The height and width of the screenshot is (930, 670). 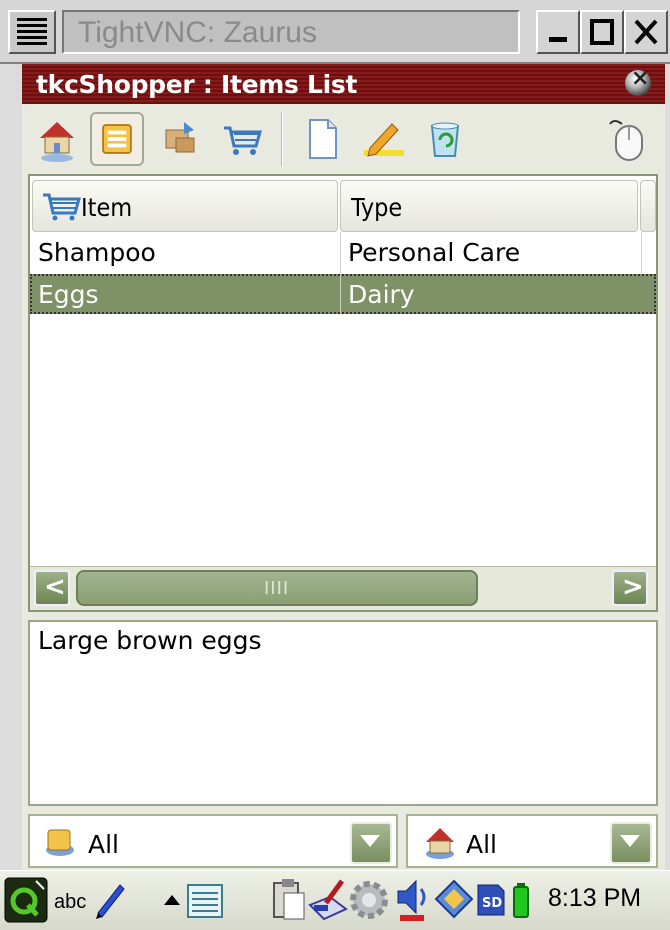 What do you see at coordinates (558, 39) in the screenshot?
I see `minimize-icon` at bounding box center [558, 39].